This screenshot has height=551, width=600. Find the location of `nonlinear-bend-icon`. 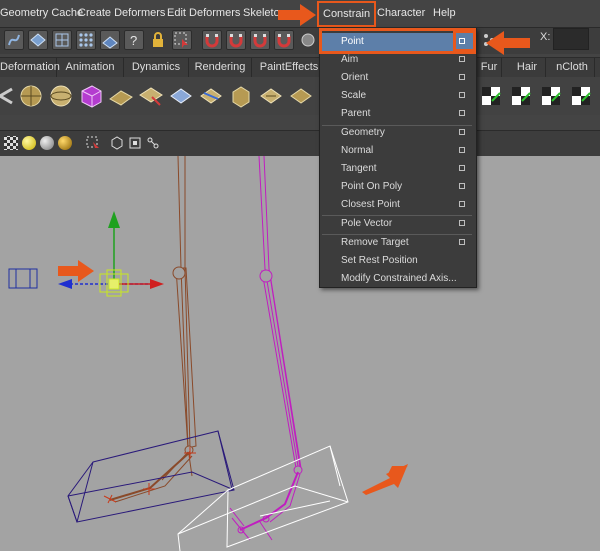

nonlinear-bend-icon is located at coordinates (121, 96).